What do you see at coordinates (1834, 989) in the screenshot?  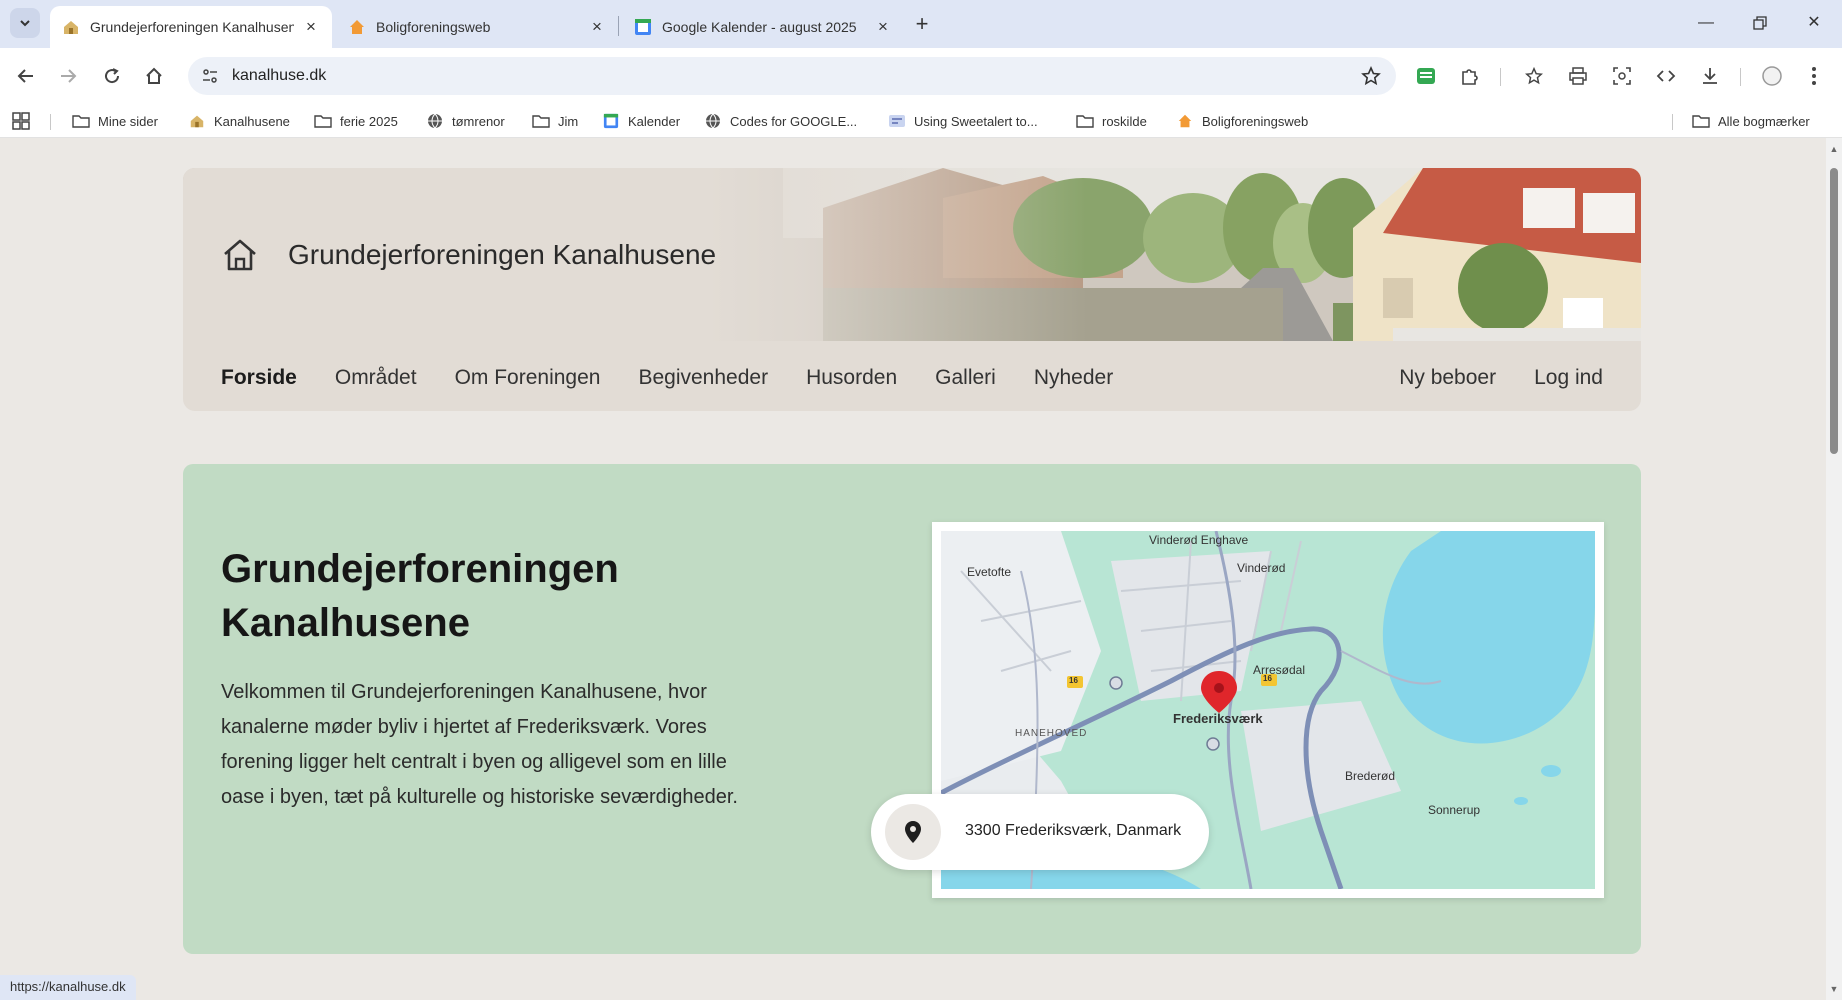 I see `scroll-down-icon: ▼` at bounding box center [1834, 989].